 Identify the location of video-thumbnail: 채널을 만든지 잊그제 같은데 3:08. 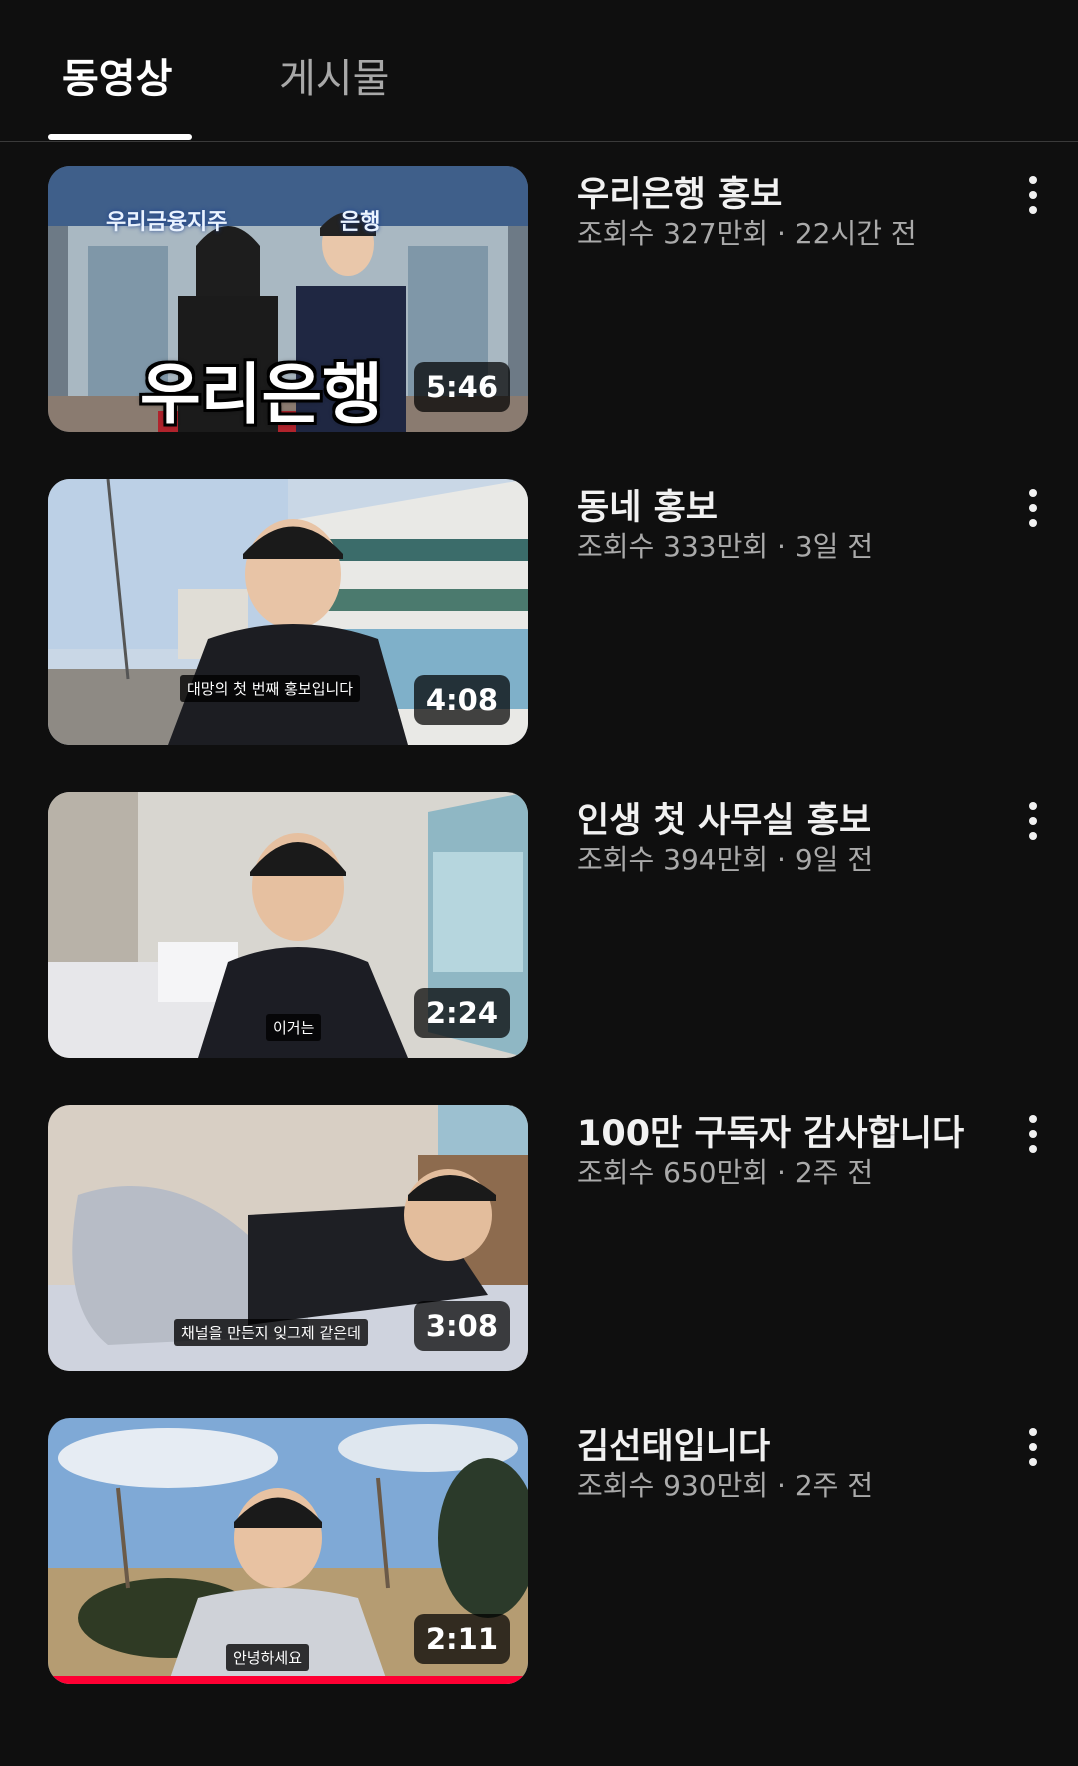
(288, 1238).